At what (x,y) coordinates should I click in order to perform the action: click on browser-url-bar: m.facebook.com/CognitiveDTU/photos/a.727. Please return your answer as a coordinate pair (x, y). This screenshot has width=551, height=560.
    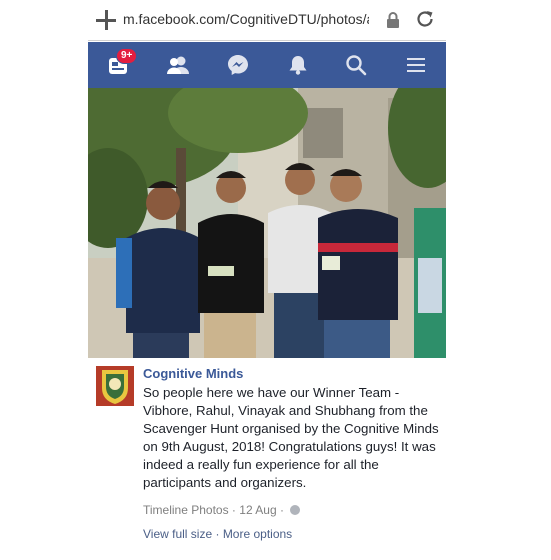
    Looking at the image, I should click on (267, 20).